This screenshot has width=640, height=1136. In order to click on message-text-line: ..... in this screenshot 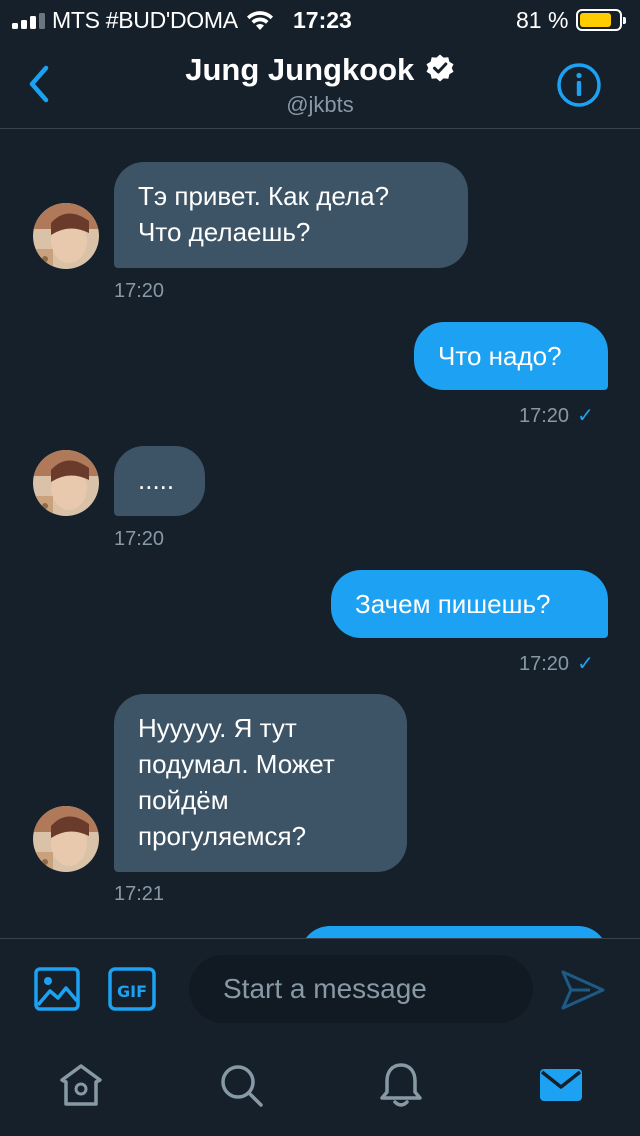, I will do `click(156, 480)`.